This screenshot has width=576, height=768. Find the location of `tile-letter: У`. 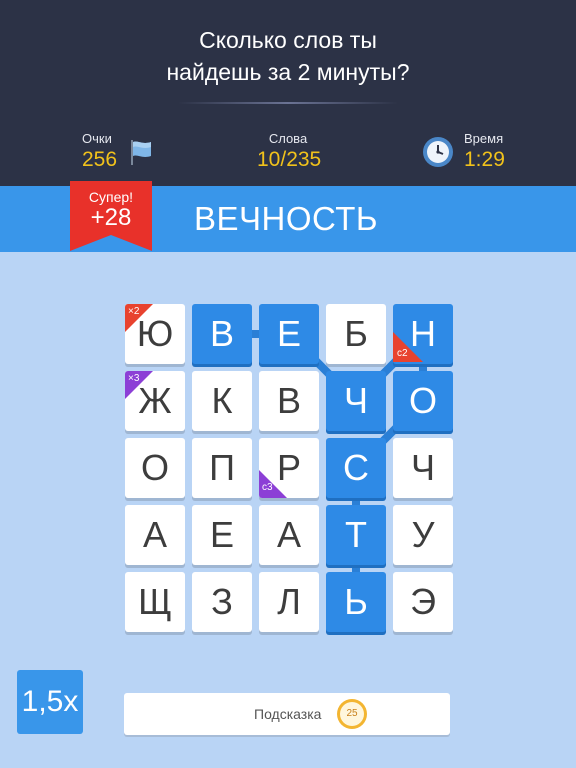

tile-letter: У is located at coordinates (423, 534).